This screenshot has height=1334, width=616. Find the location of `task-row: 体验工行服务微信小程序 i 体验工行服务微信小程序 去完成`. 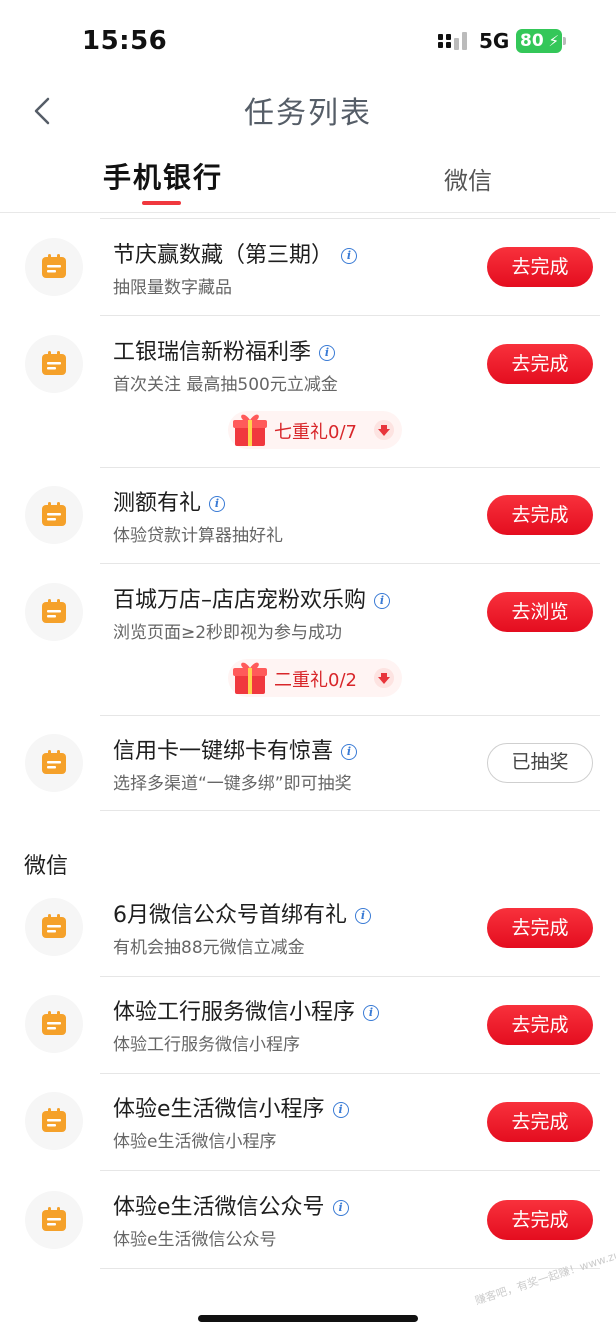

task-row: 体验工行服务微信小程序 i 体验工行服务微信小程序 去完成 is located at coordinates (308, 1025).